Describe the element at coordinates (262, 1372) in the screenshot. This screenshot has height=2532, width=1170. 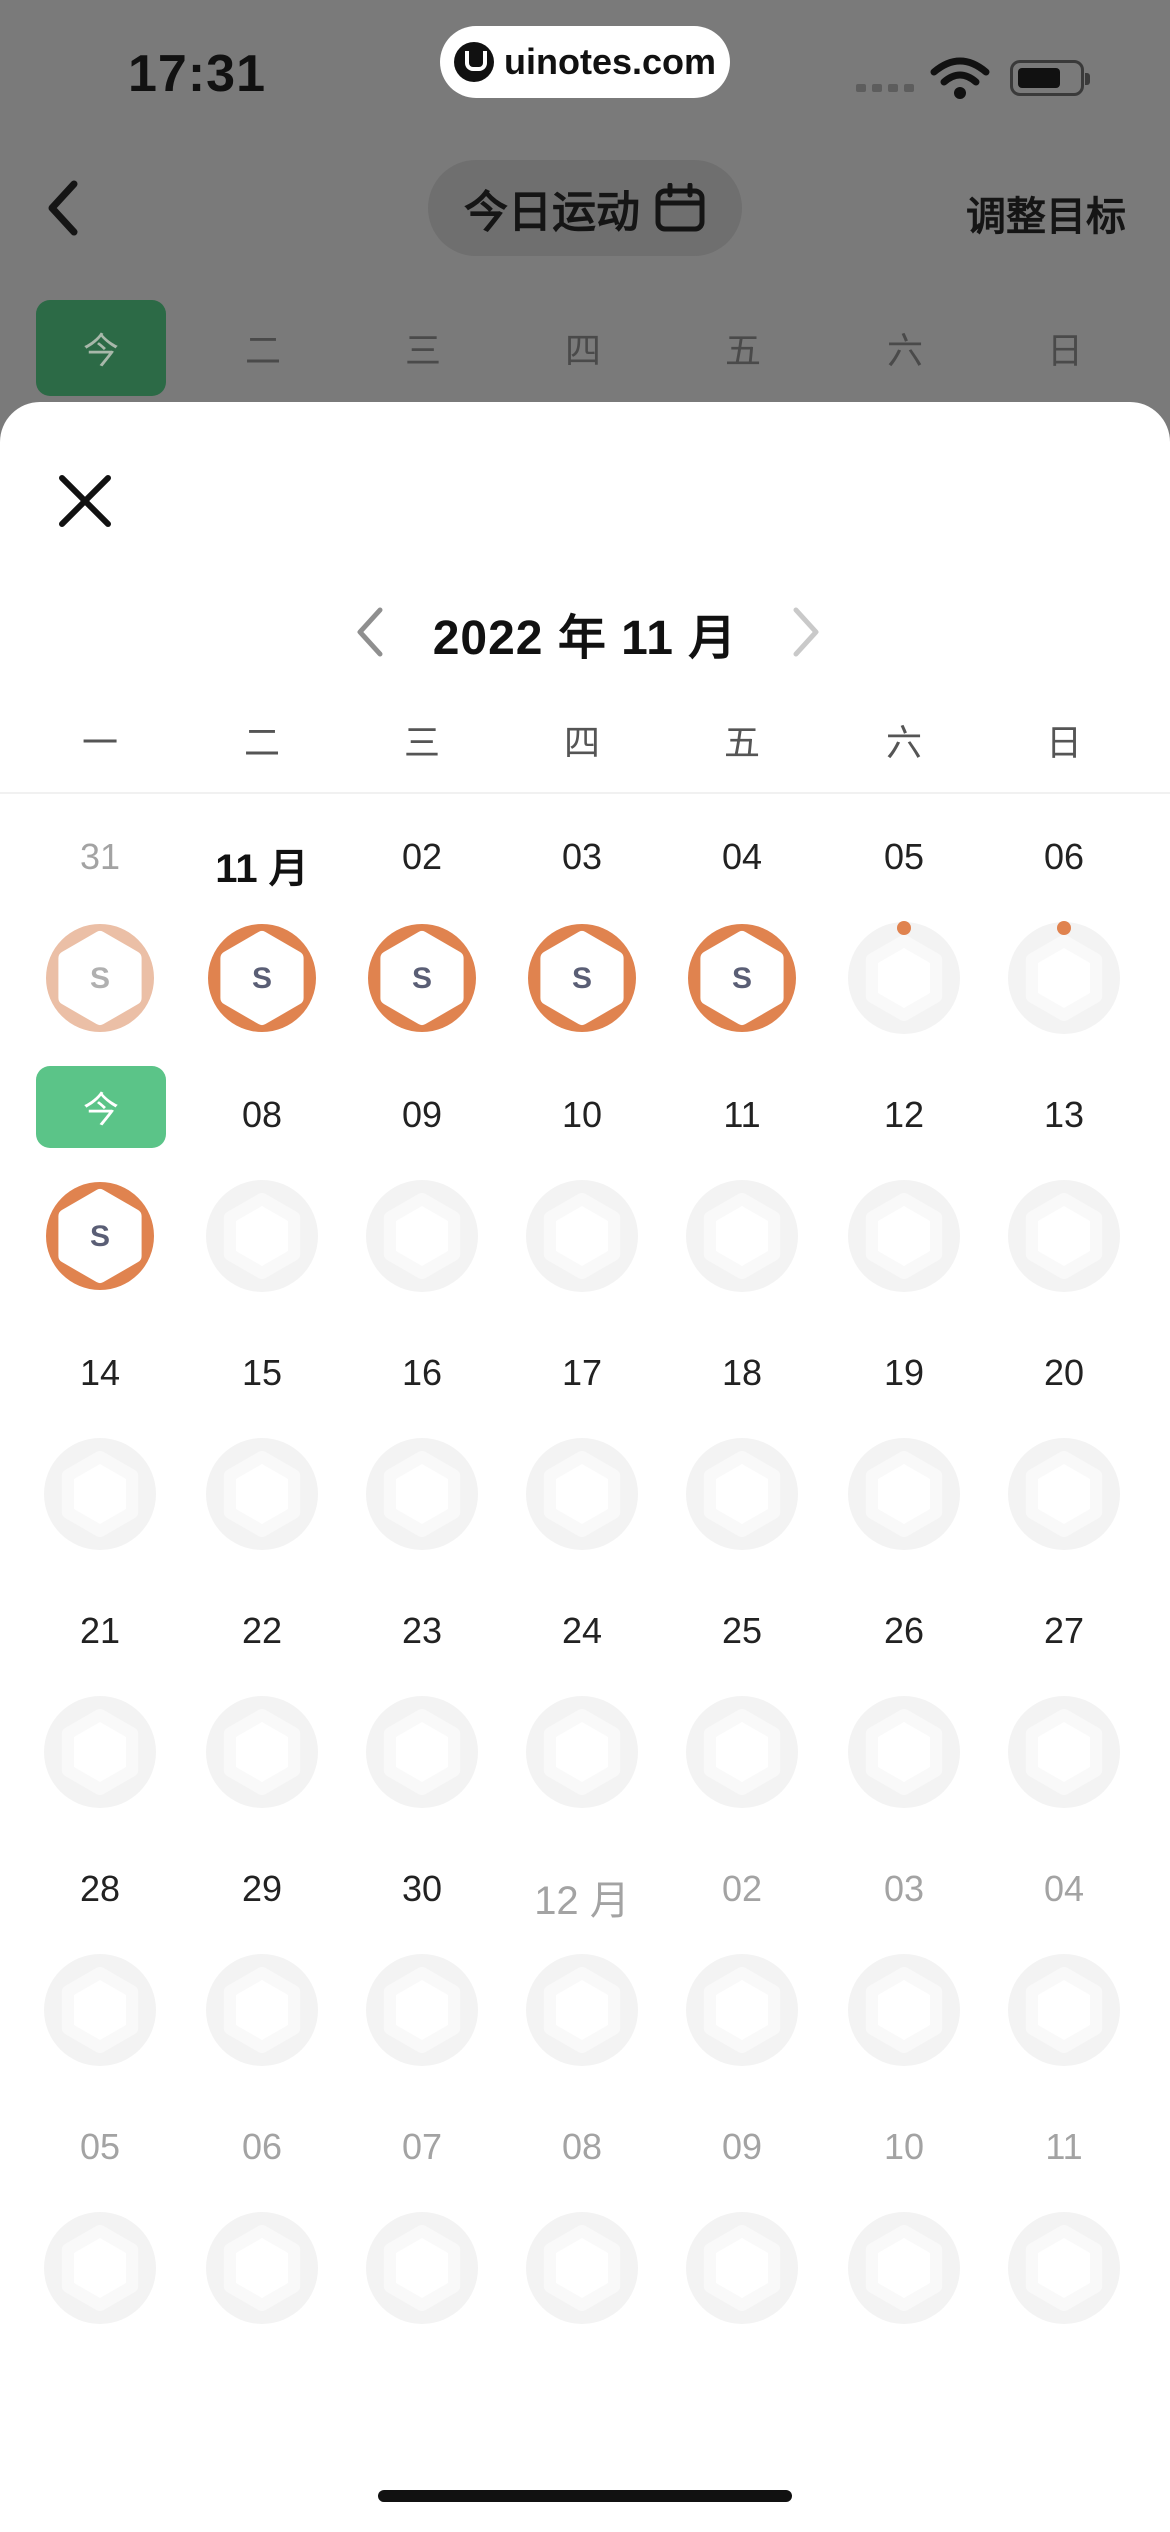
I see `date-label: 15` at that location.